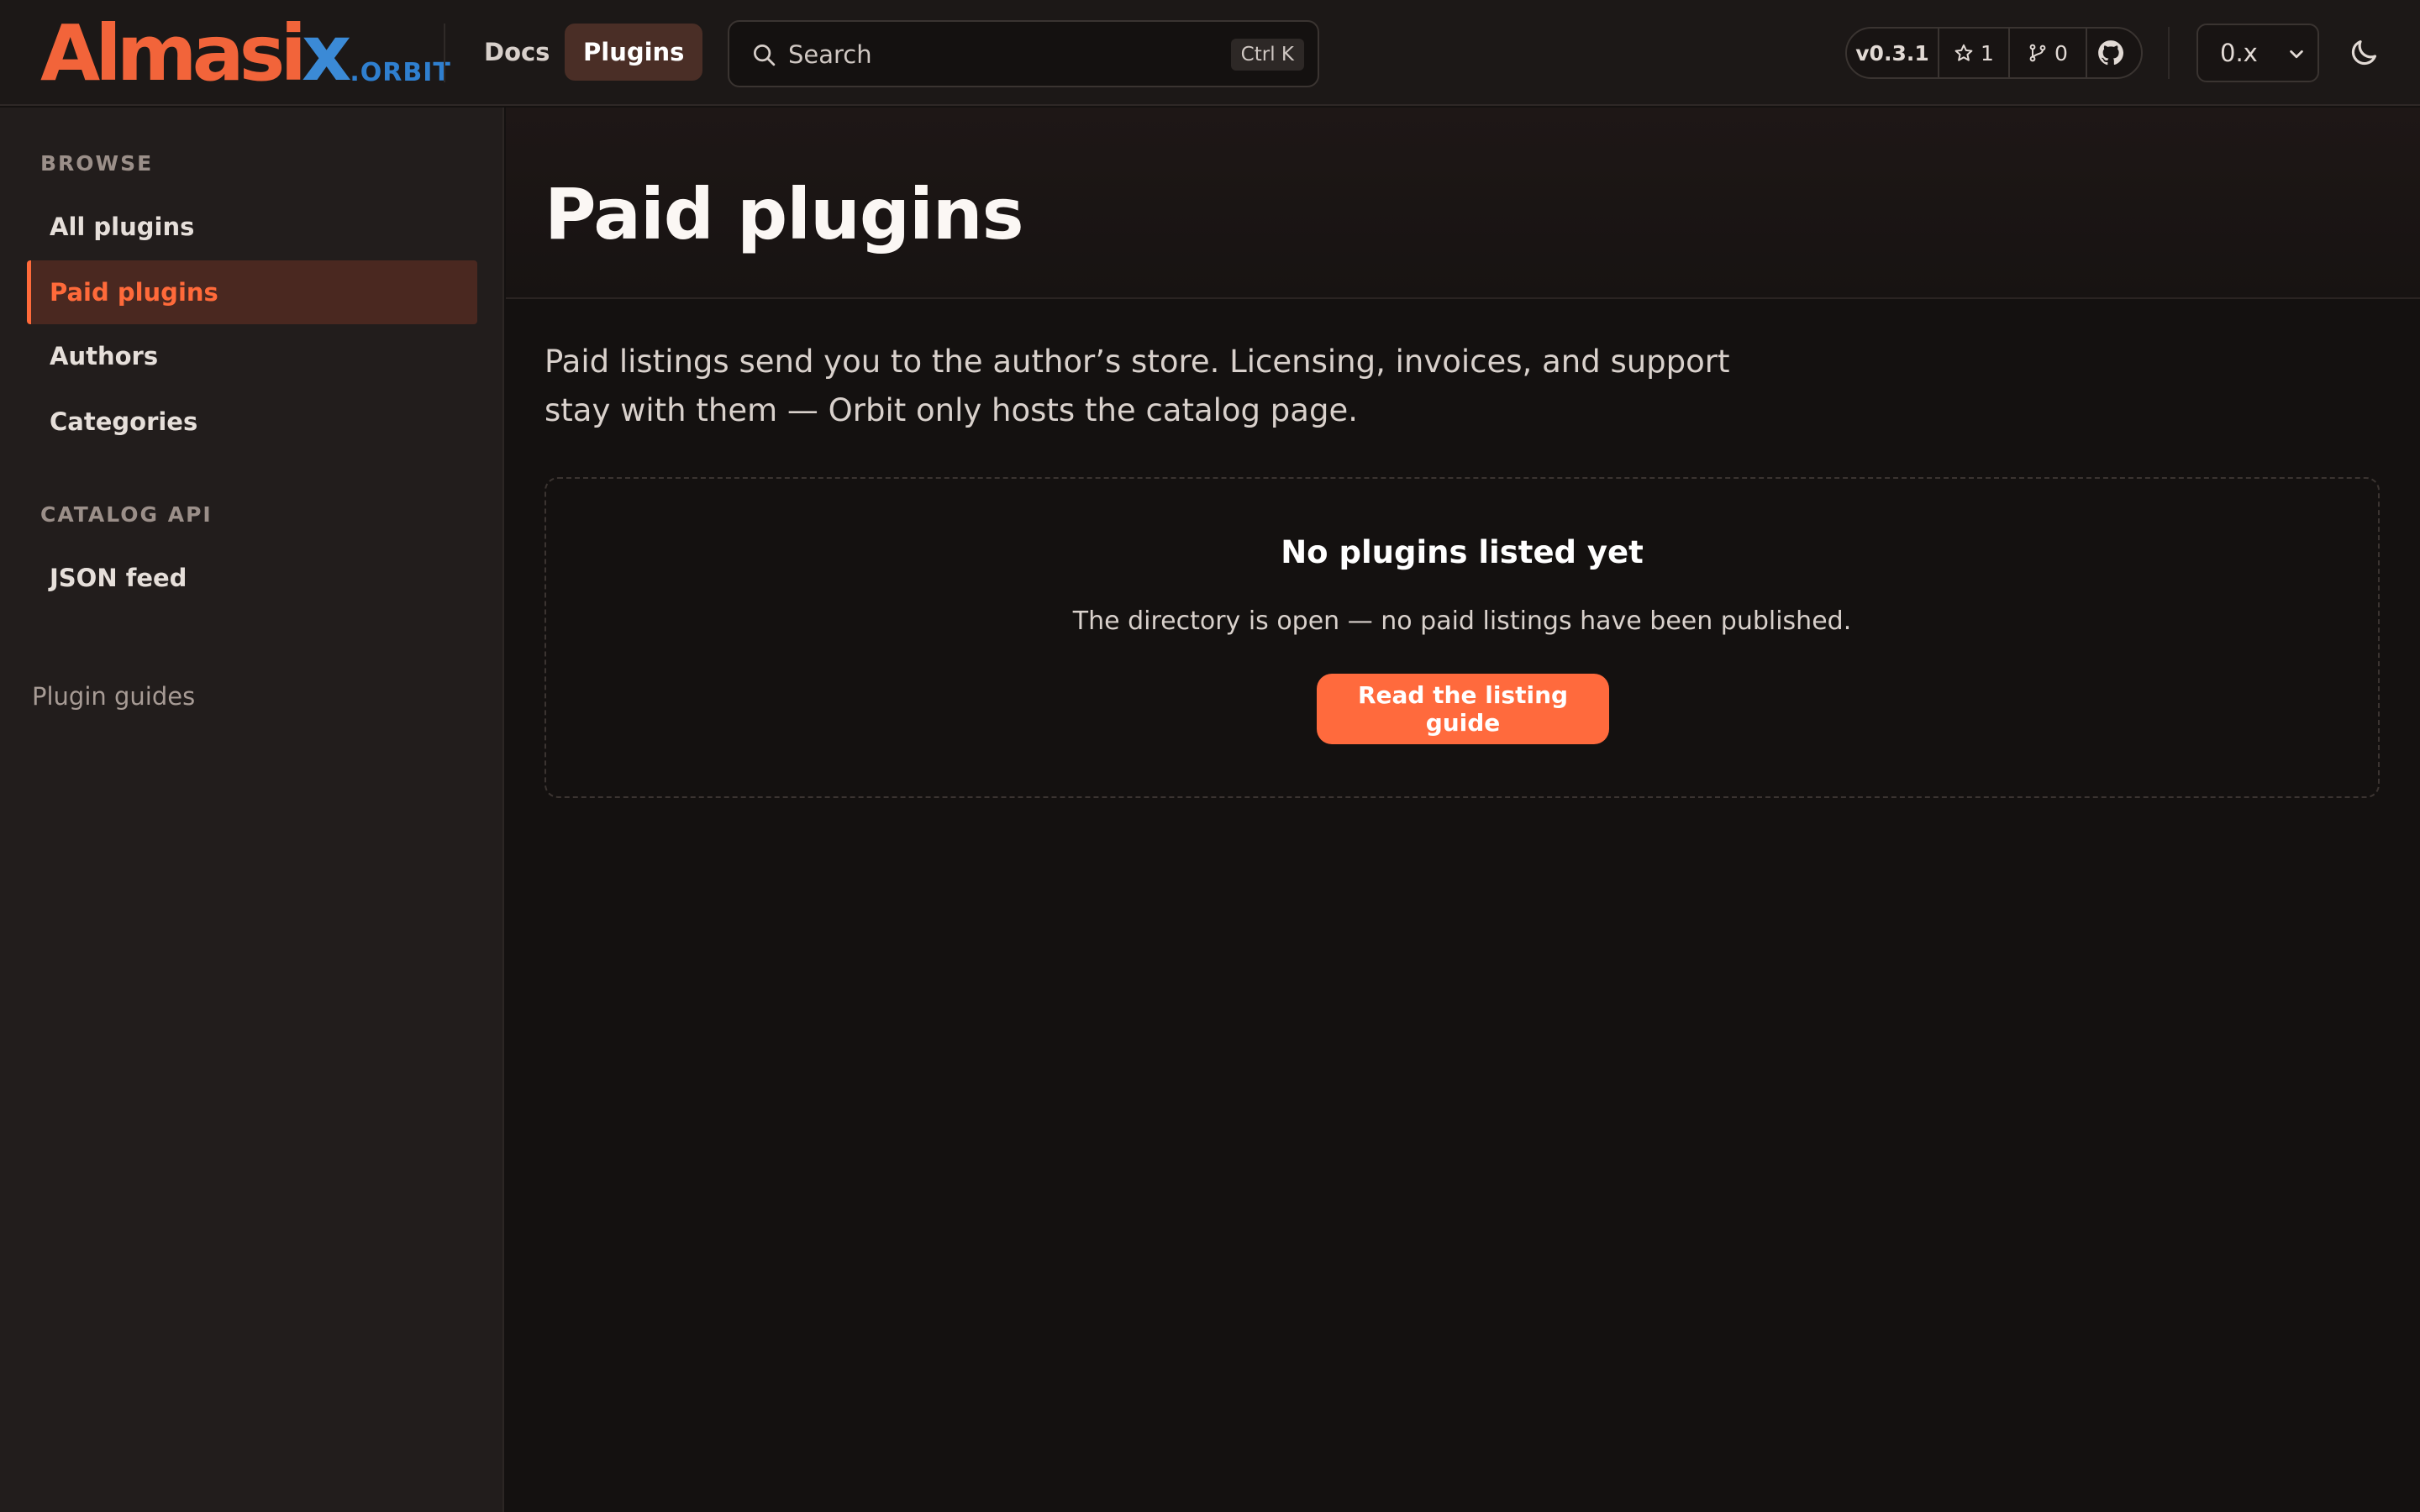 The width and height of the screenshot is (2420, 1512). What do you see at coordinates (784, 214) in the screenshot?
I see `page-title: Paid plugins` at bounding box center [784, 214].